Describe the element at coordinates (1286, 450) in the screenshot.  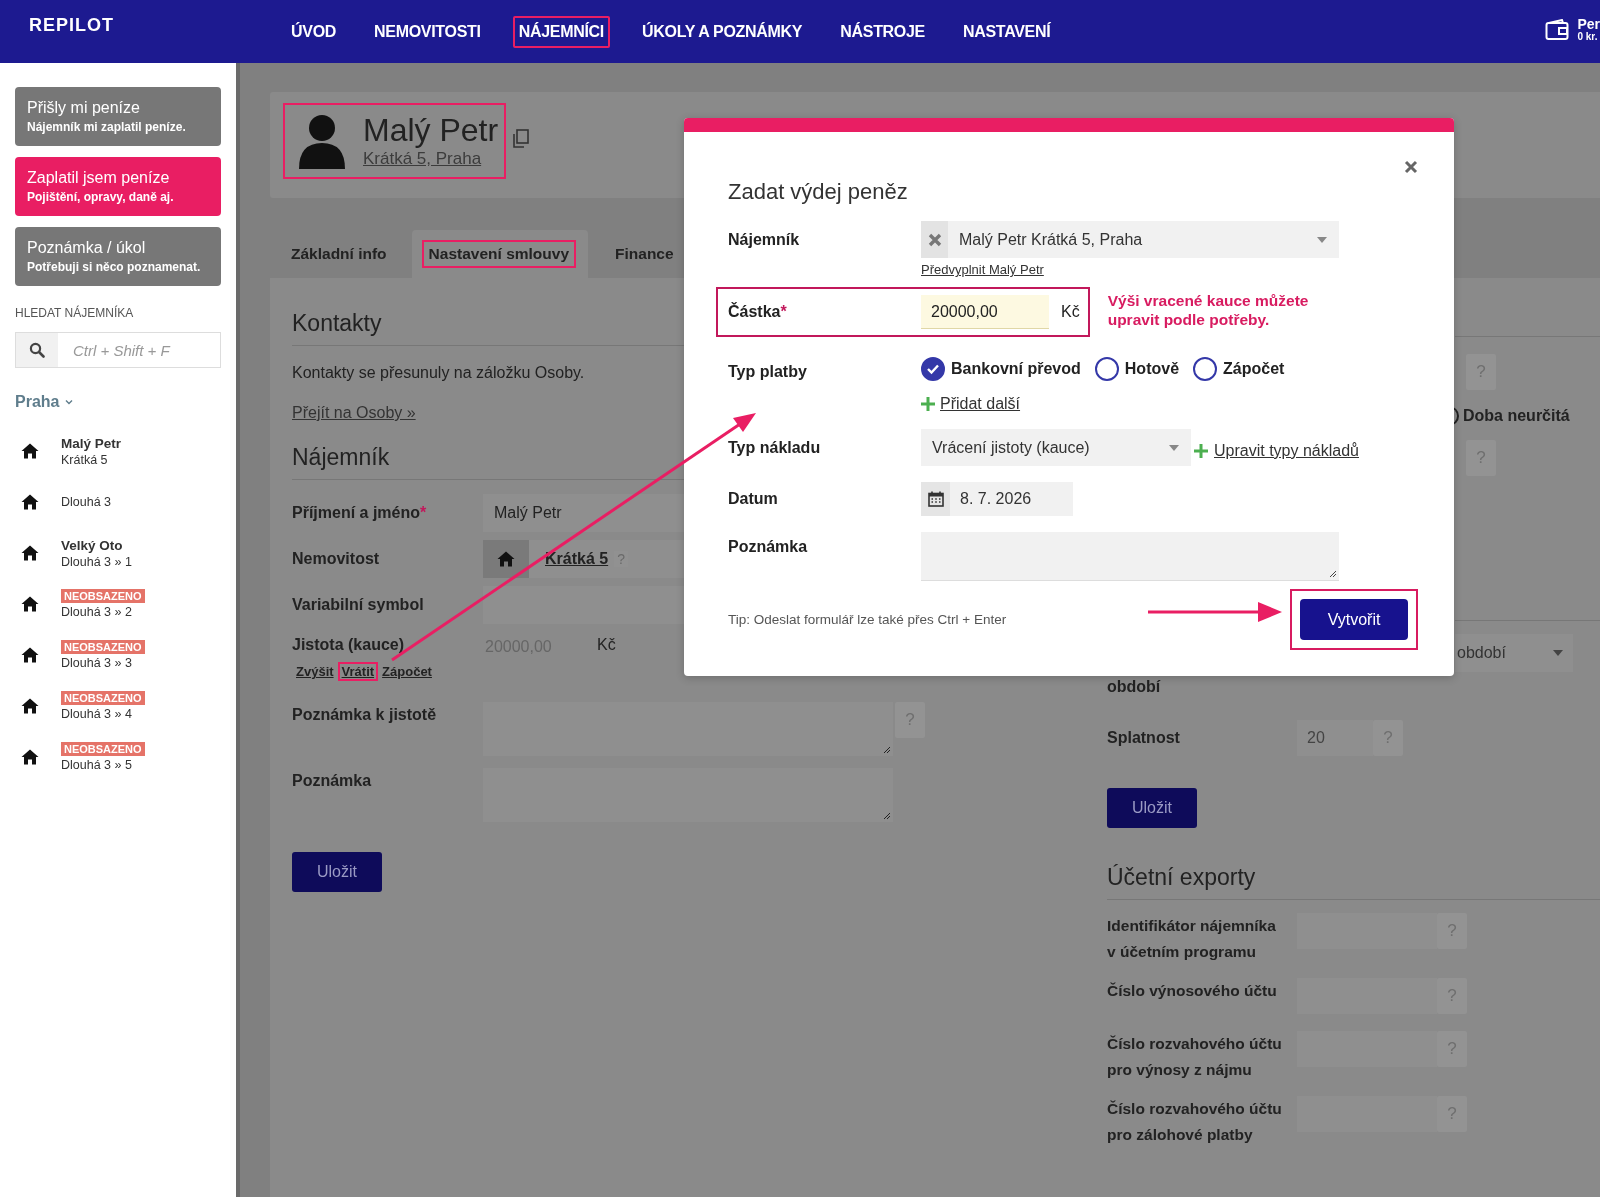
I see `edit-types-link: Upravit typy nákladů` at that location.